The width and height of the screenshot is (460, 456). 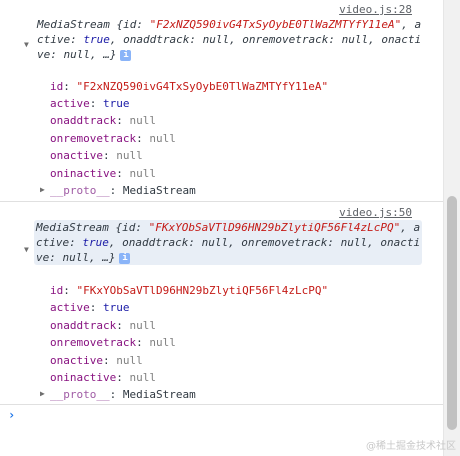 What do you see at coordinates (202, 86) in the screenshot?
I see `property-value: "F2xNZQ590ivG4TxSyOybE0TlWaZMTYfY11eA"` at bounding box center [202, 86].